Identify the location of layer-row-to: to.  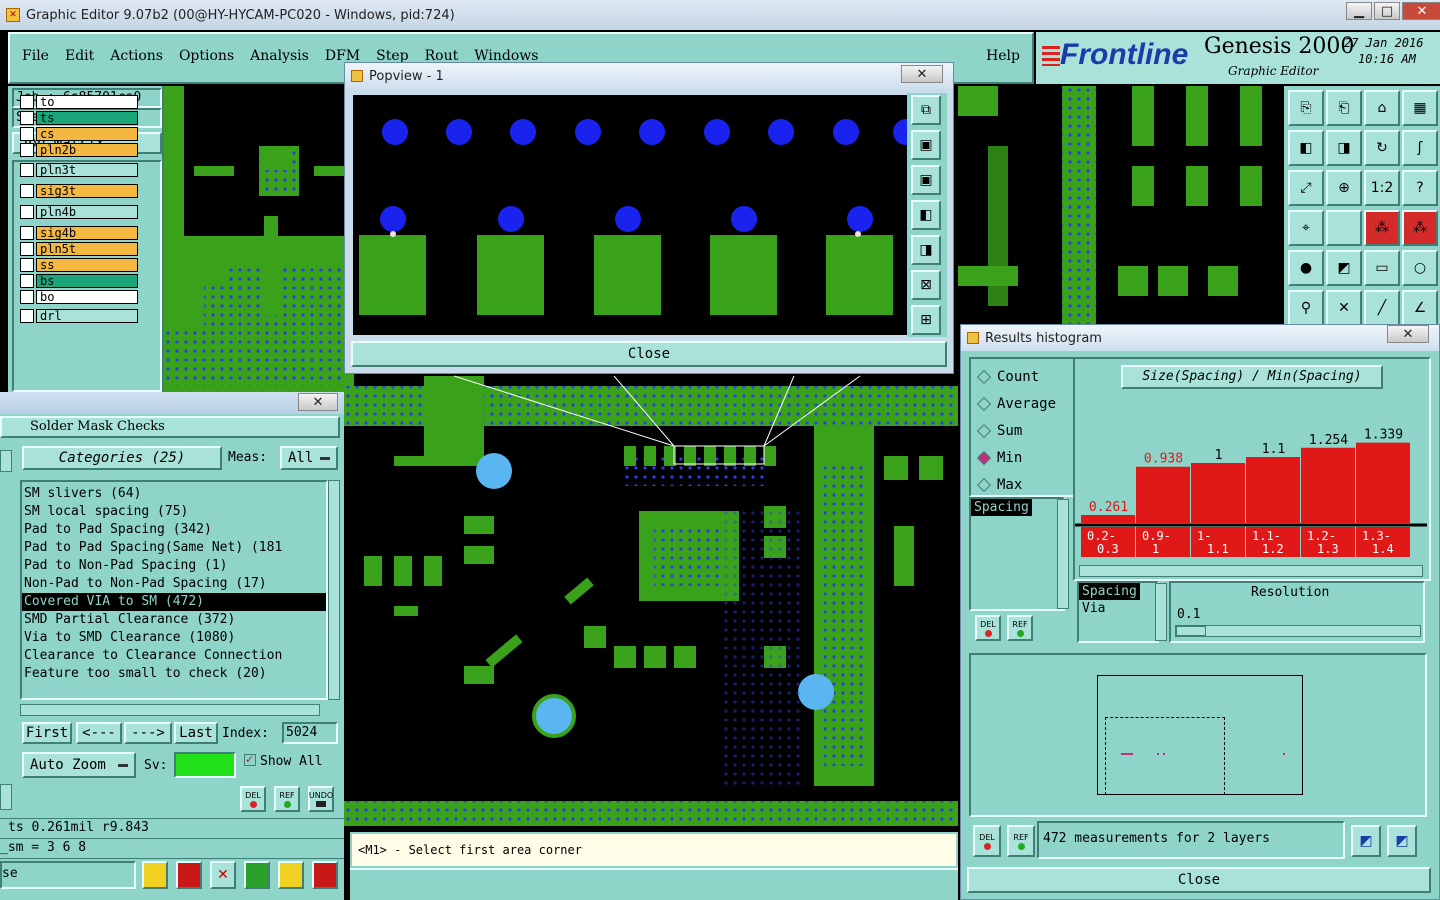
(79, 101).